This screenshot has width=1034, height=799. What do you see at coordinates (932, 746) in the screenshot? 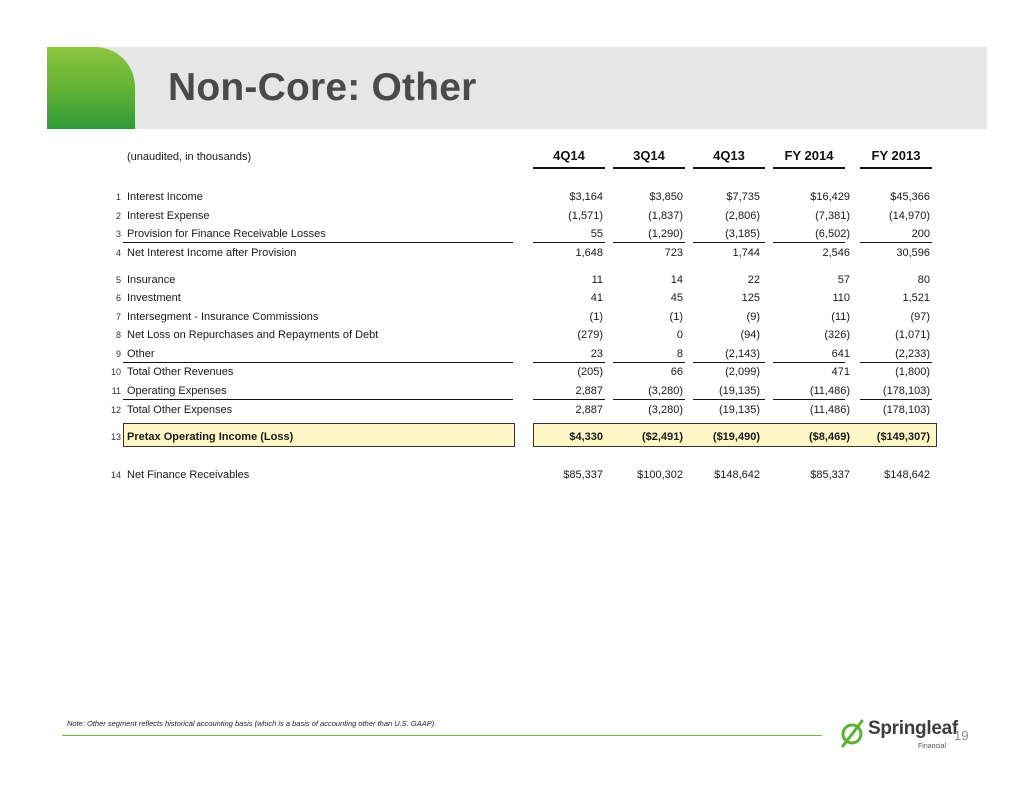
I see `logo-subtitle: Financial` at bounding box center [932, 746].